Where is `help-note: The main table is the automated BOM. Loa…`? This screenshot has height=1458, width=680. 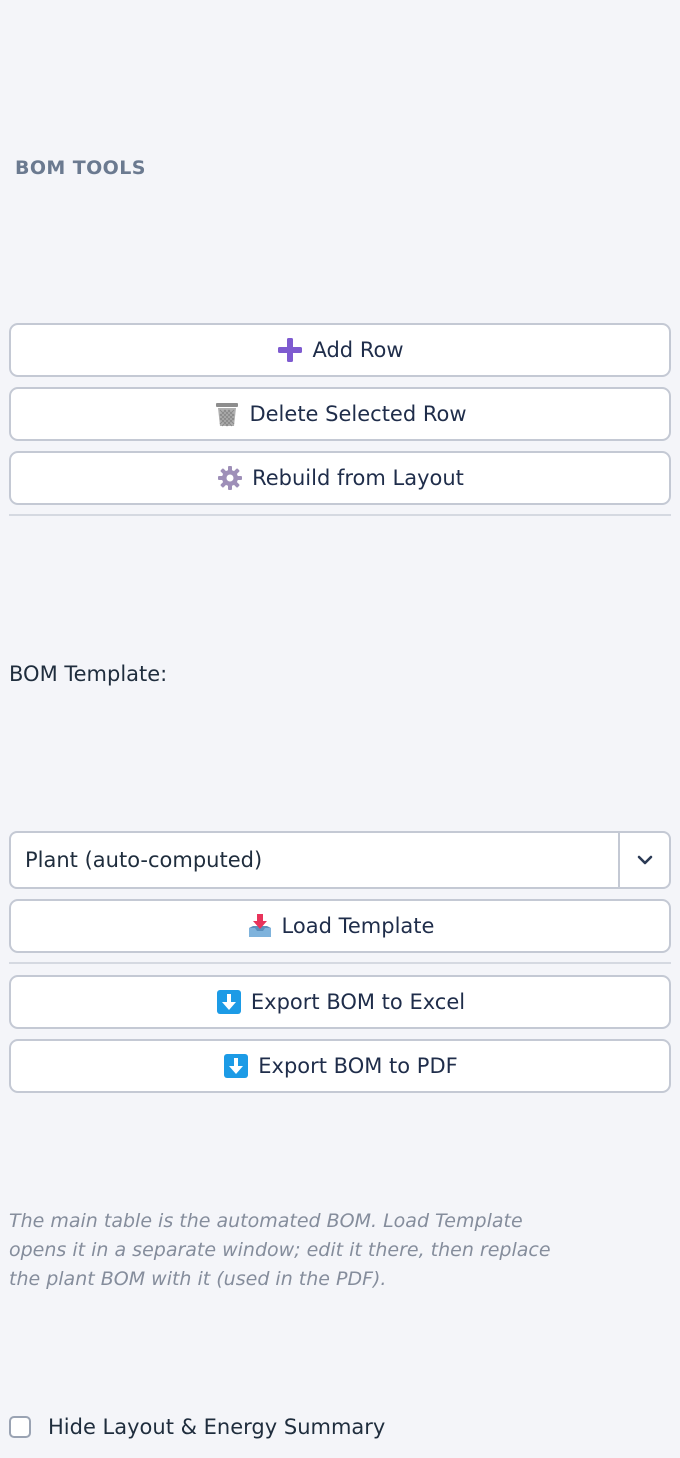
help-note: The main table is the automated BOM. Loa… is located at coordinates (280, 1250).